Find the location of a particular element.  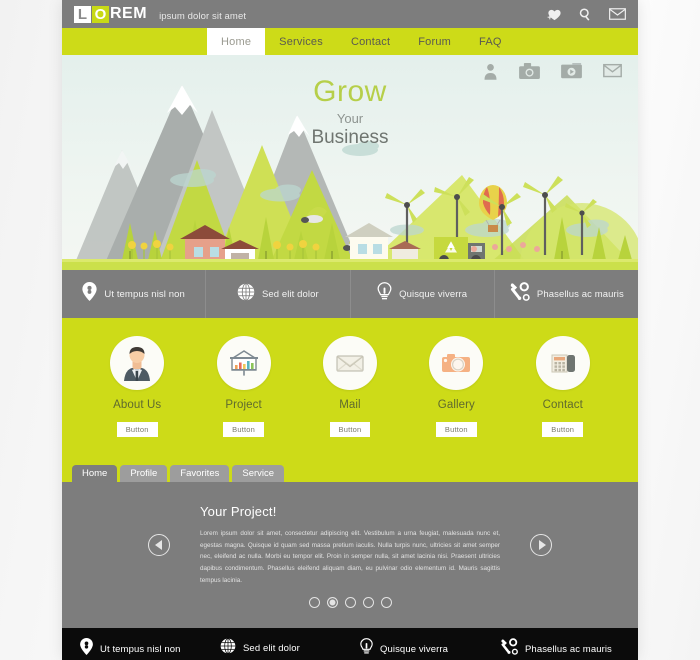

hero-headline-your: Your is located at coordinates (350, 118).